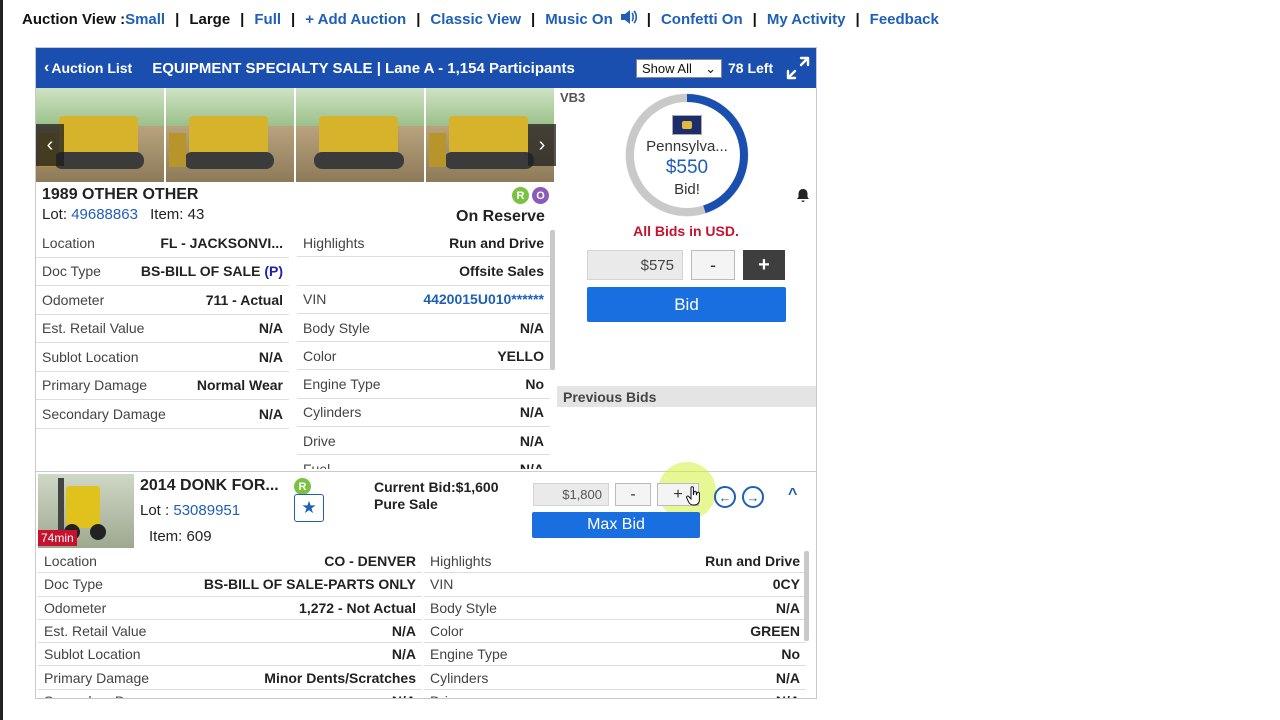 This screenshot has width=1280, height=720. What do you see at coordinates (230, 562) in the screenshot?
I see `detail-row: Location CO - DENVER` at bounding box center [230, 562].